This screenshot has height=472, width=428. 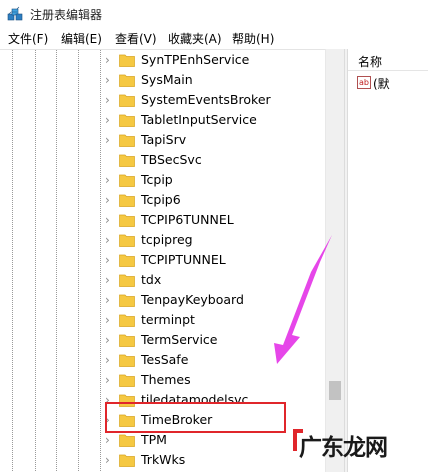 What do you see at coordinates (215, 140) in the screenshot?
I see `tree-item: › TapiSrv` at bounding box center [215, 140].